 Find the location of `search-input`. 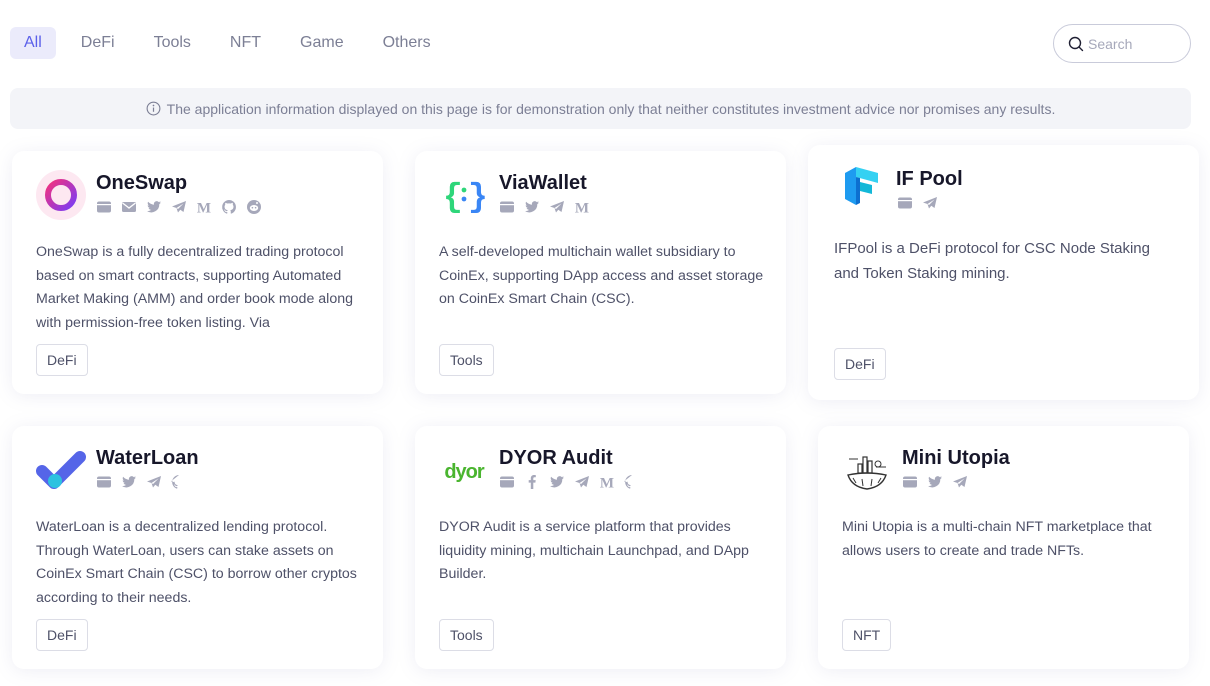

search-input is located at coordinates (1133, 43).